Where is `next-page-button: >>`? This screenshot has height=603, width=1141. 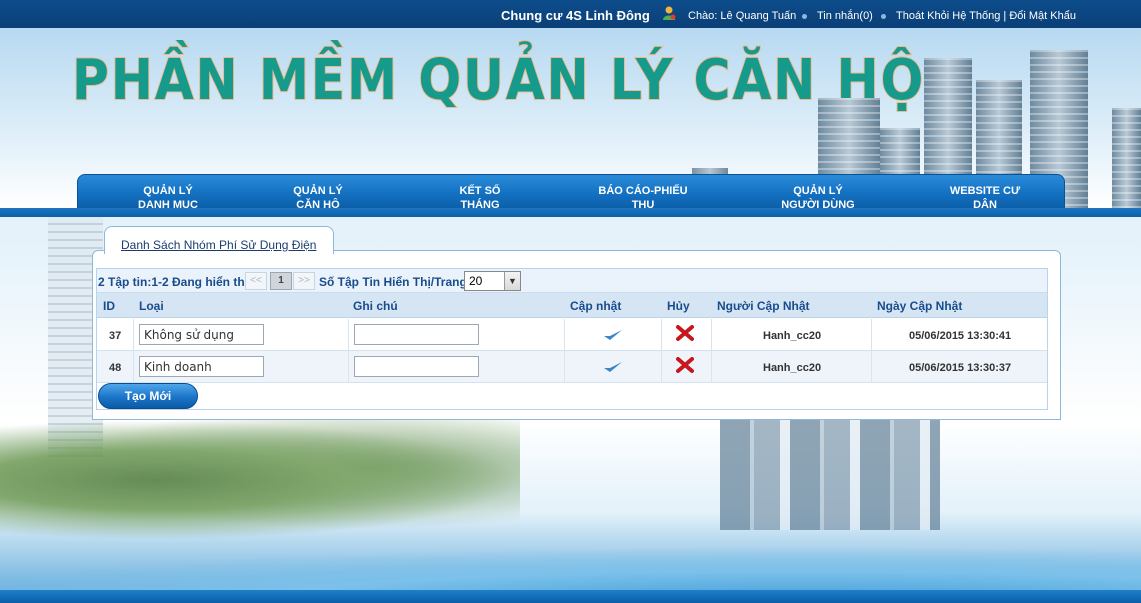 next-page-button: >> is located at coordinates (304, 281).